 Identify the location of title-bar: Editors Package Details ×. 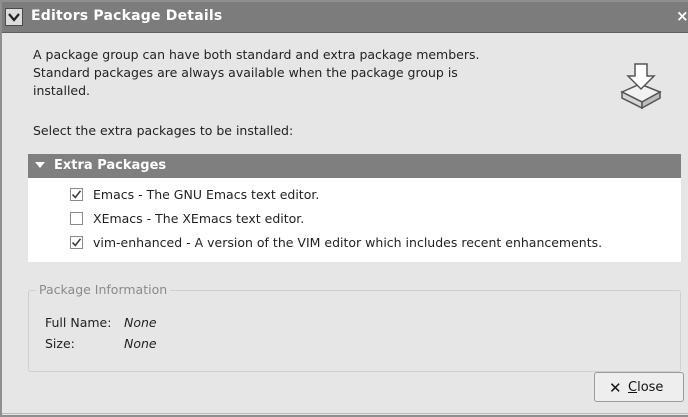
(345, 17).